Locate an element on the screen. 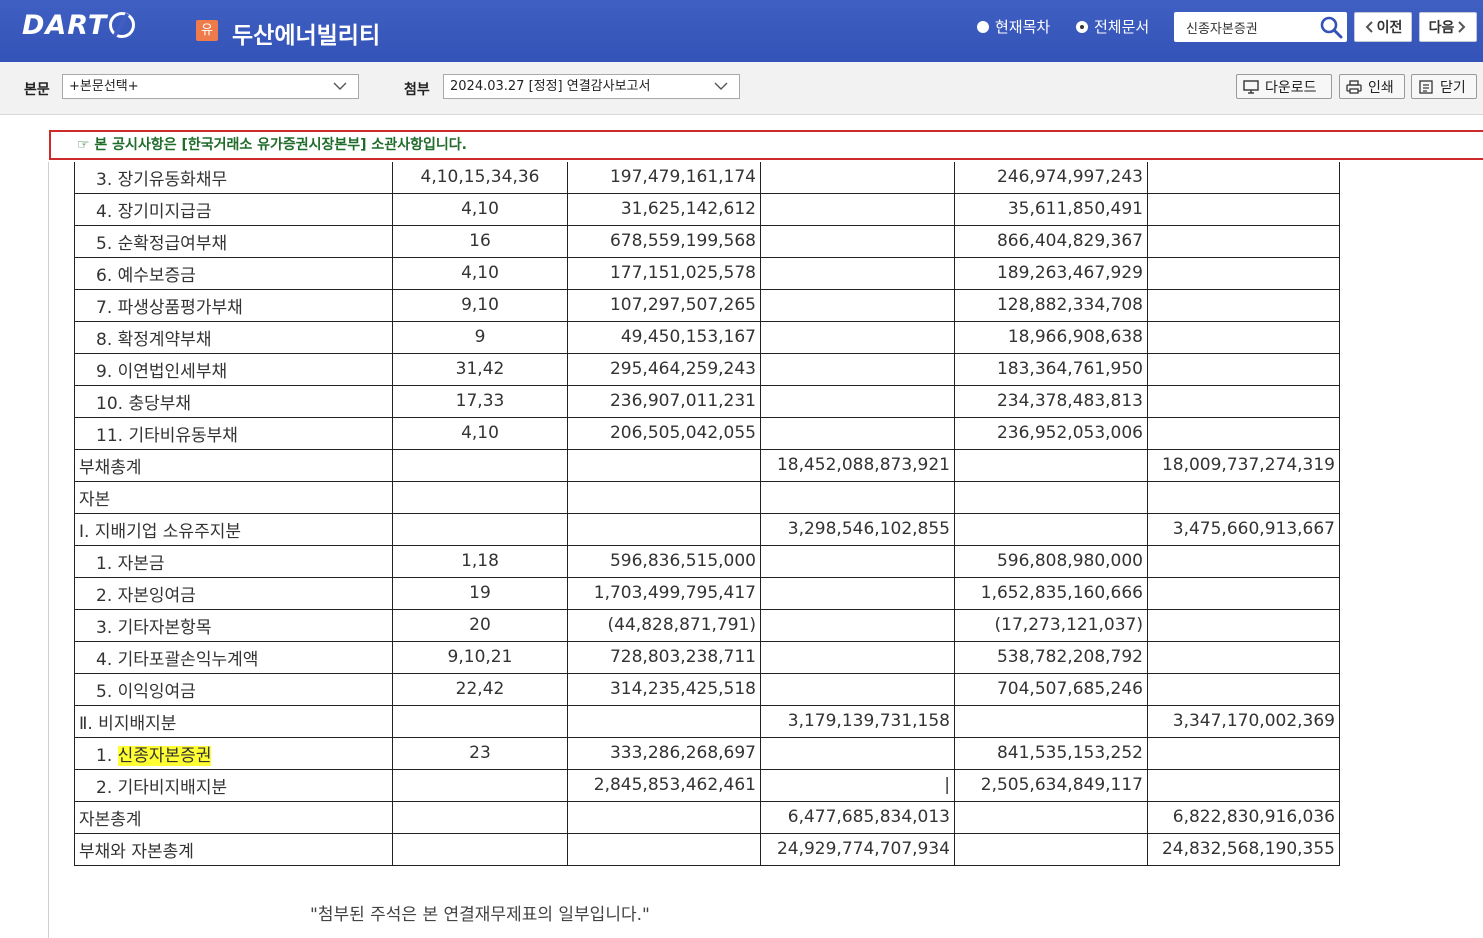 This screenshot has width=1483, height=938. current-total-cell-text: 18,452,088,873,921 is located at coordinates (863, 465).